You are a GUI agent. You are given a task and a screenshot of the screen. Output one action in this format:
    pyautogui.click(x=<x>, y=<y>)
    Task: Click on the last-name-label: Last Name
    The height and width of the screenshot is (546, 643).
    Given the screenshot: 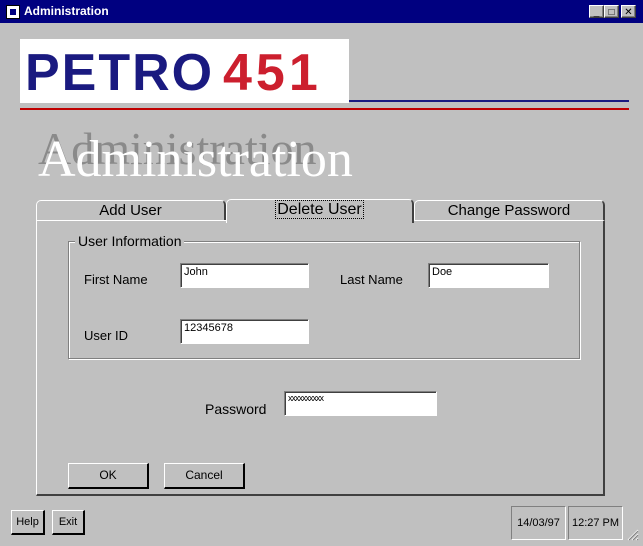 What is the action you would take?
    pyautogui.click(x=371, y=279)
    